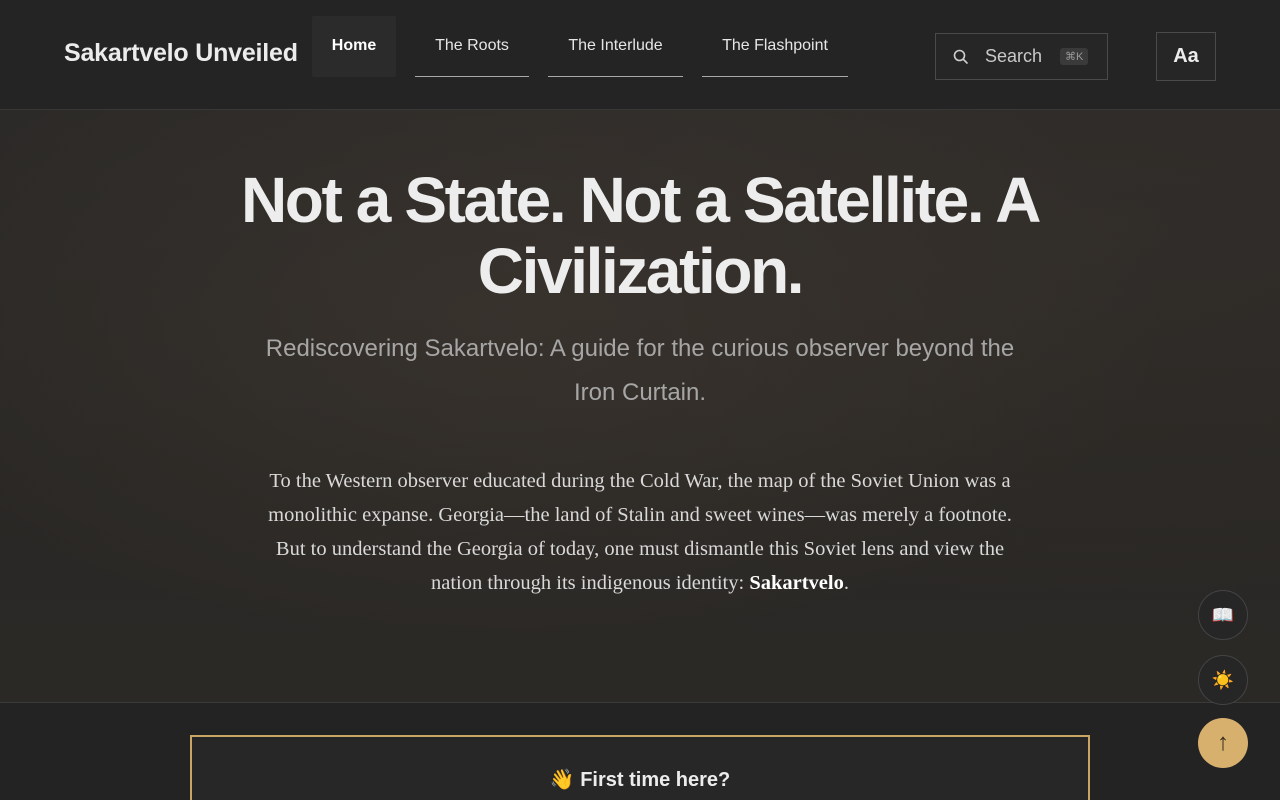  I want to click on reading-mode-button: 📖, so click(1223, 615).